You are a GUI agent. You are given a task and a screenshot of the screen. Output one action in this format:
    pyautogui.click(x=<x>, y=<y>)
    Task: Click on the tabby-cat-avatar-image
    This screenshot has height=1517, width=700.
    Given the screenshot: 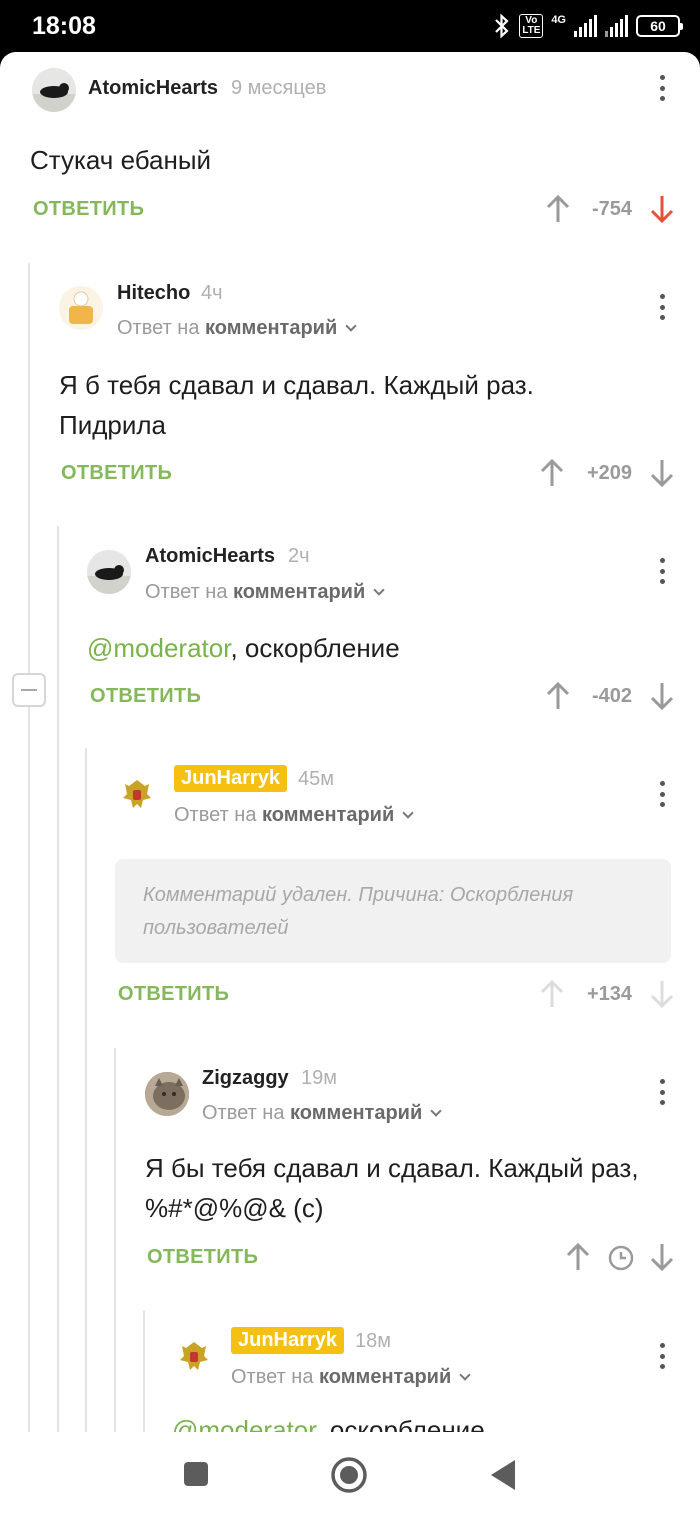 What is the action you would take?
    pyautogui.click(x=167, y=1094)
    